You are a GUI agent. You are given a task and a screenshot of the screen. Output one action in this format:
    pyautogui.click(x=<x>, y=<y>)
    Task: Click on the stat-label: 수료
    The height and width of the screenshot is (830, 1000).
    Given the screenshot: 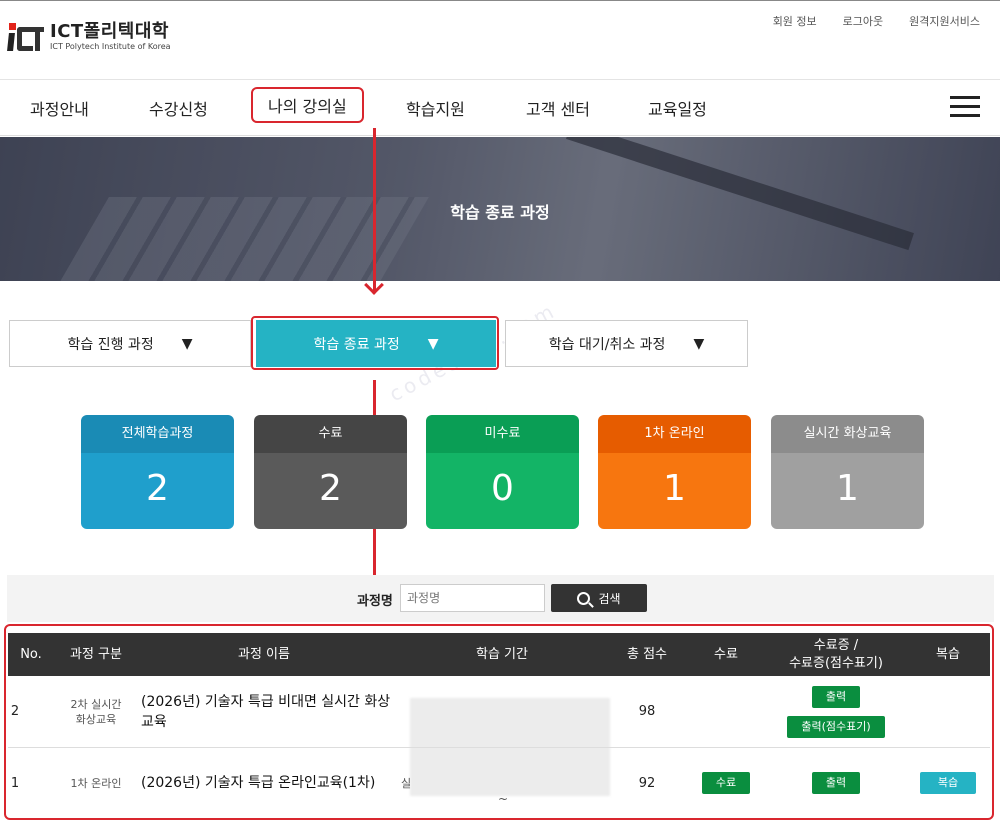 What is the action you would take?
    pyautogui.click(x=330, y=434)
    